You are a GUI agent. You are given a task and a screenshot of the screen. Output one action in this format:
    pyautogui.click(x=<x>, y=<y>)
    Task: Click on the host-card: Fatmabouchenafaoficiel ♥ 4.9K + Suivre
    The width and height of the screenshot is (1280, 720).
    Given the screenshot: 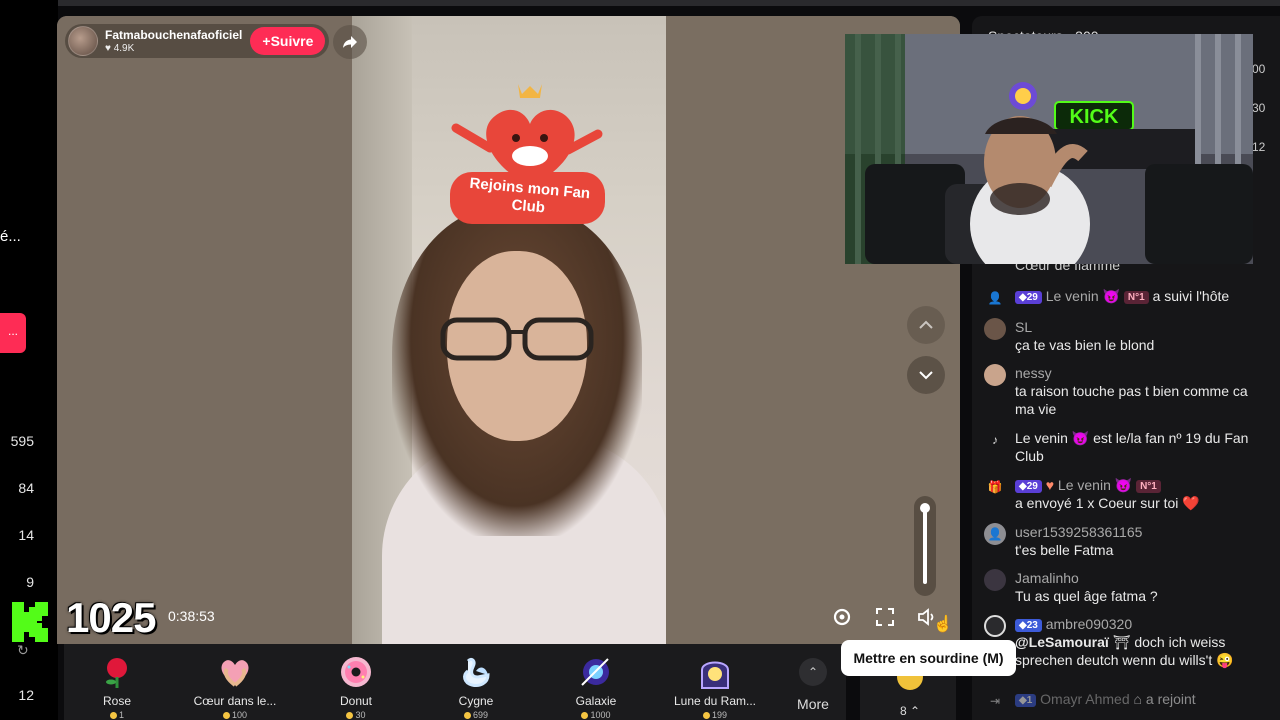 What is the action you would take?
    pyautogui.click(x=197, y=41)
    